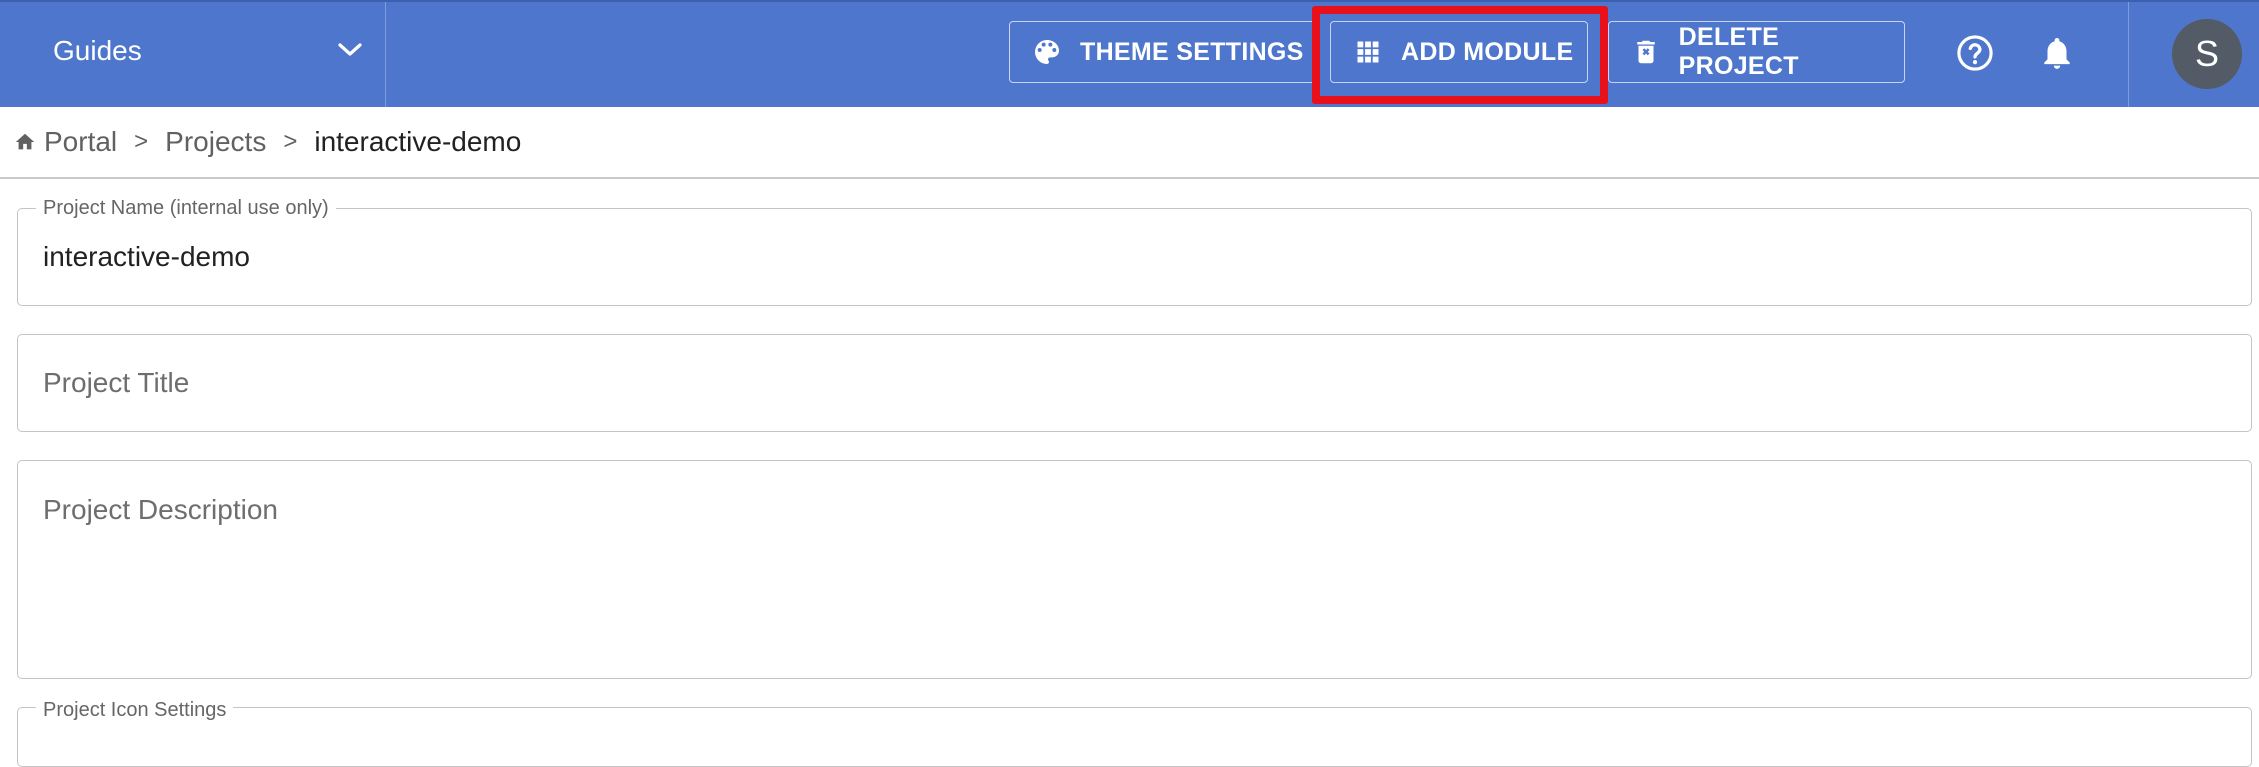  I want to click on add-module-button: ADD MODULE, so click(1459, 52).